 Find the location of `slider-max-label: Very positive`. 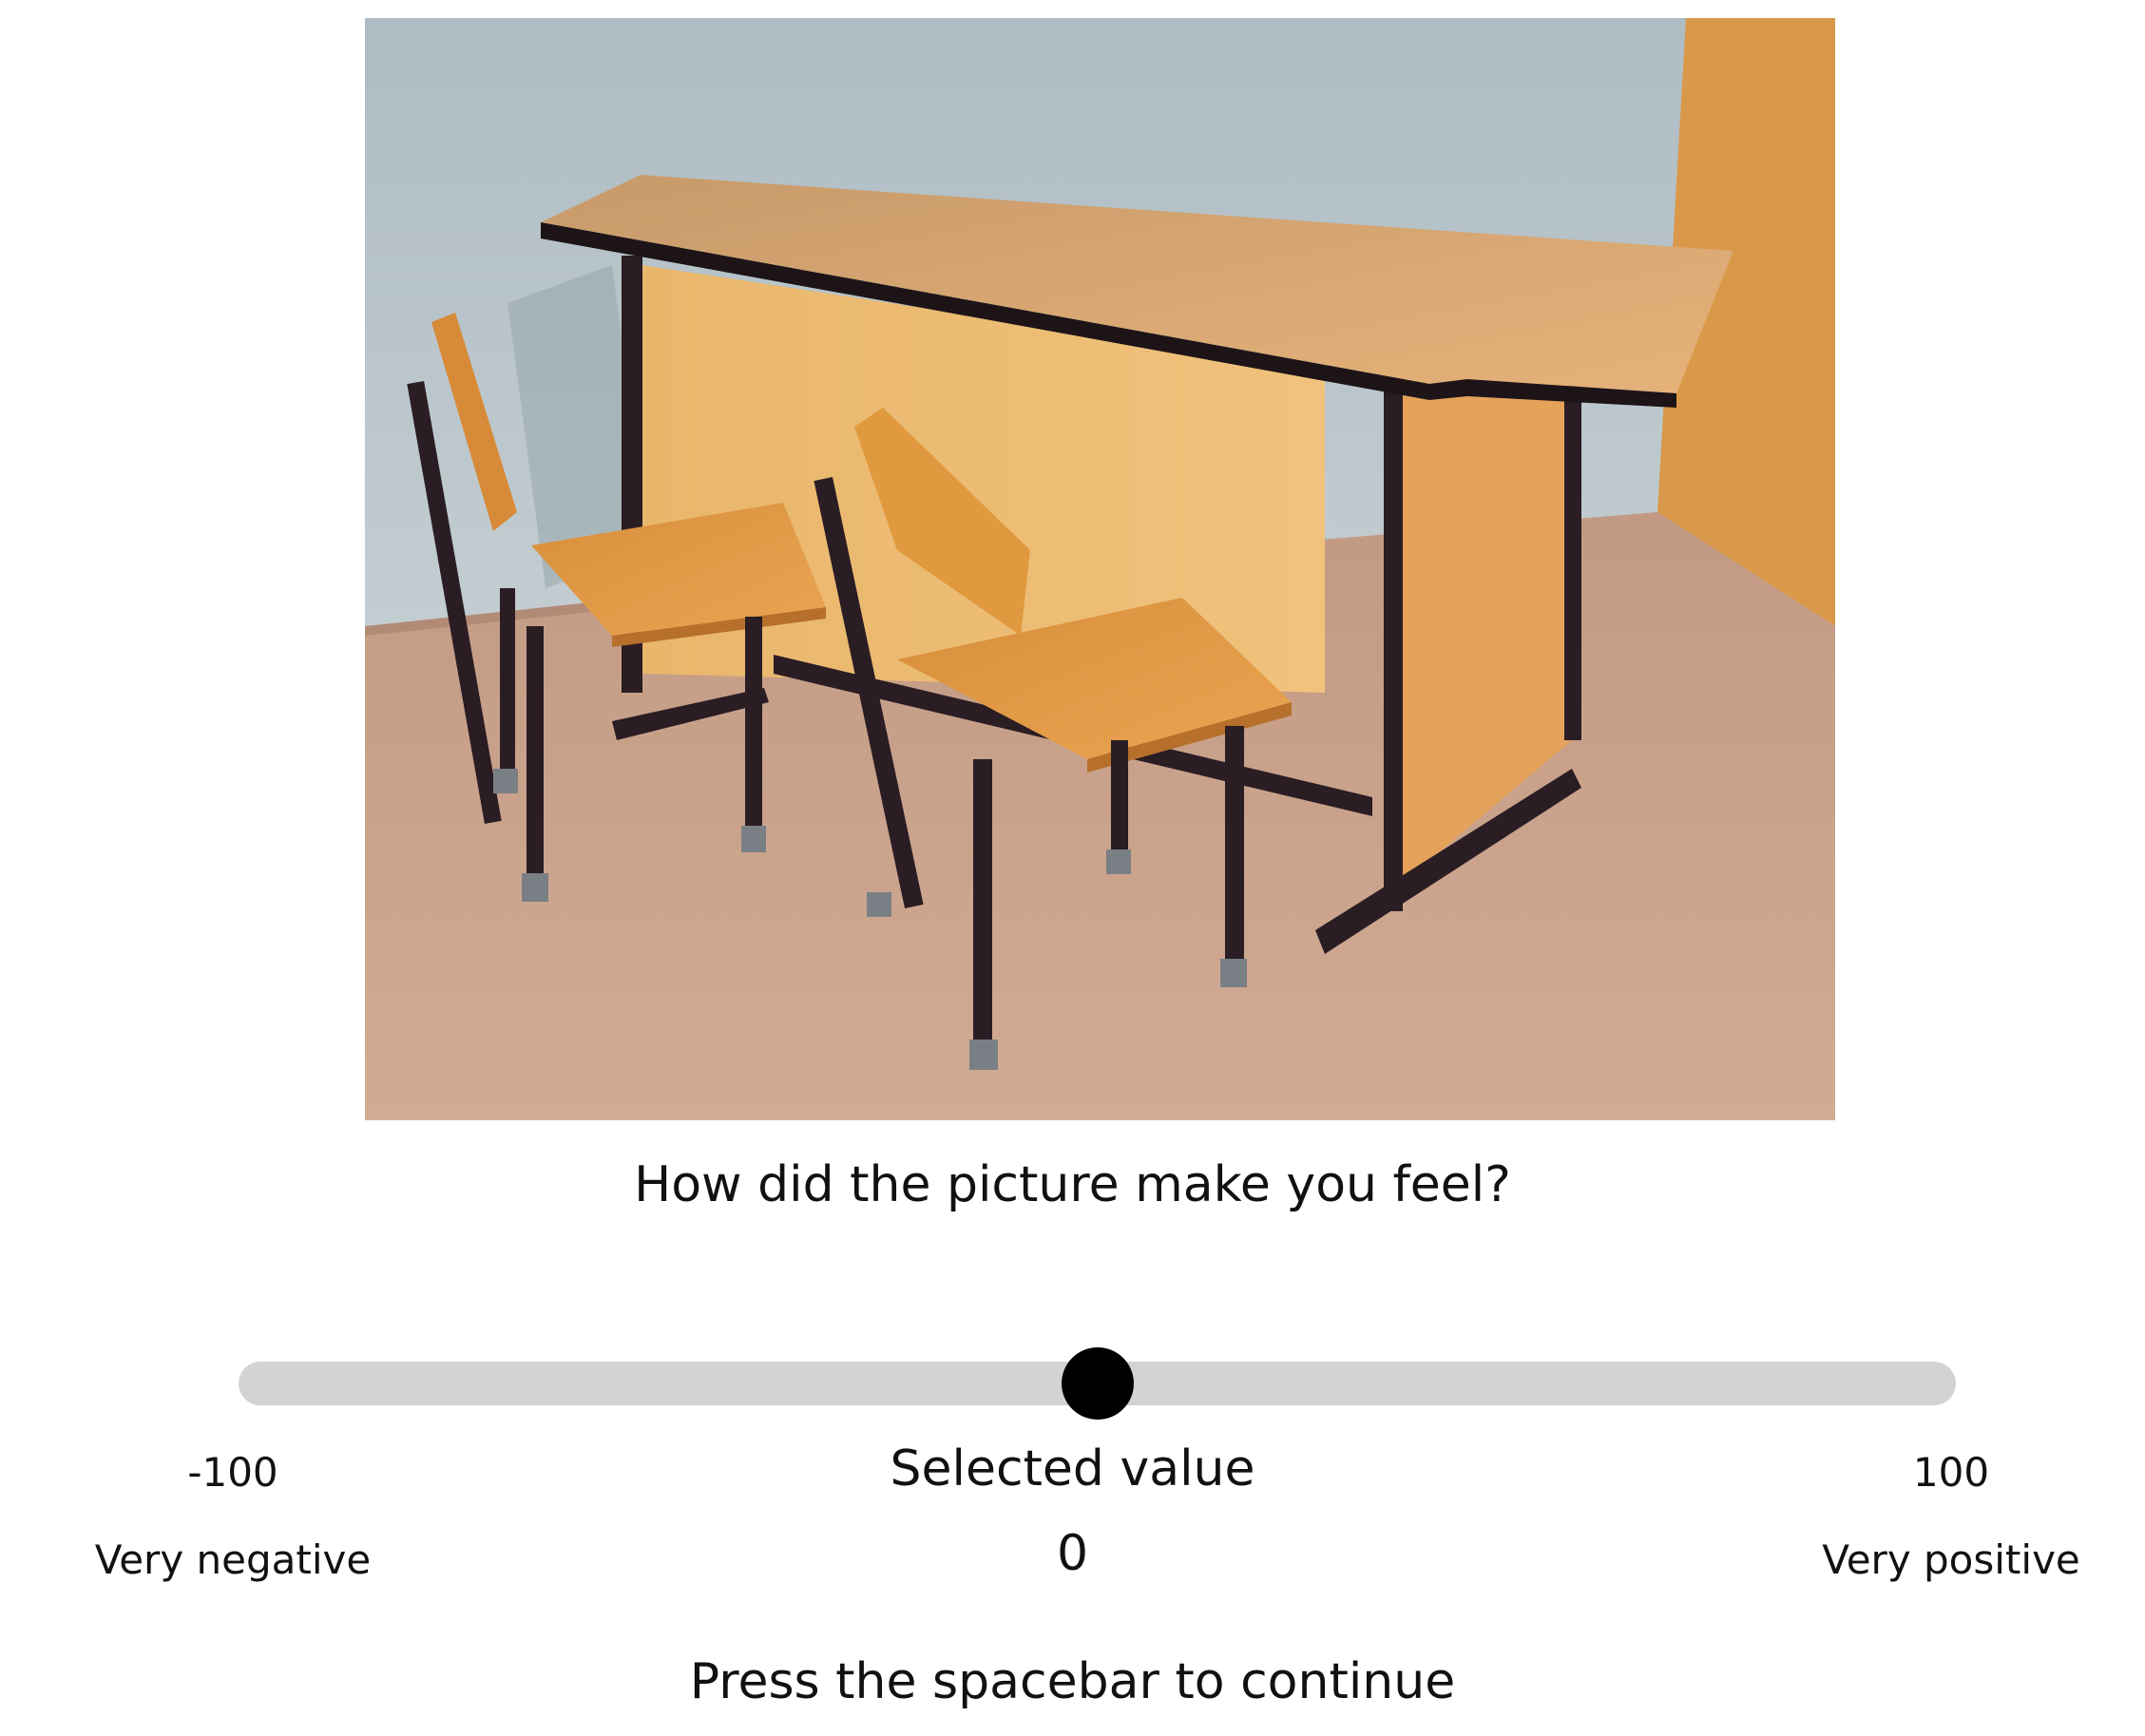

slider-max-label: Very positive is located at coordinates (1951, 1559).